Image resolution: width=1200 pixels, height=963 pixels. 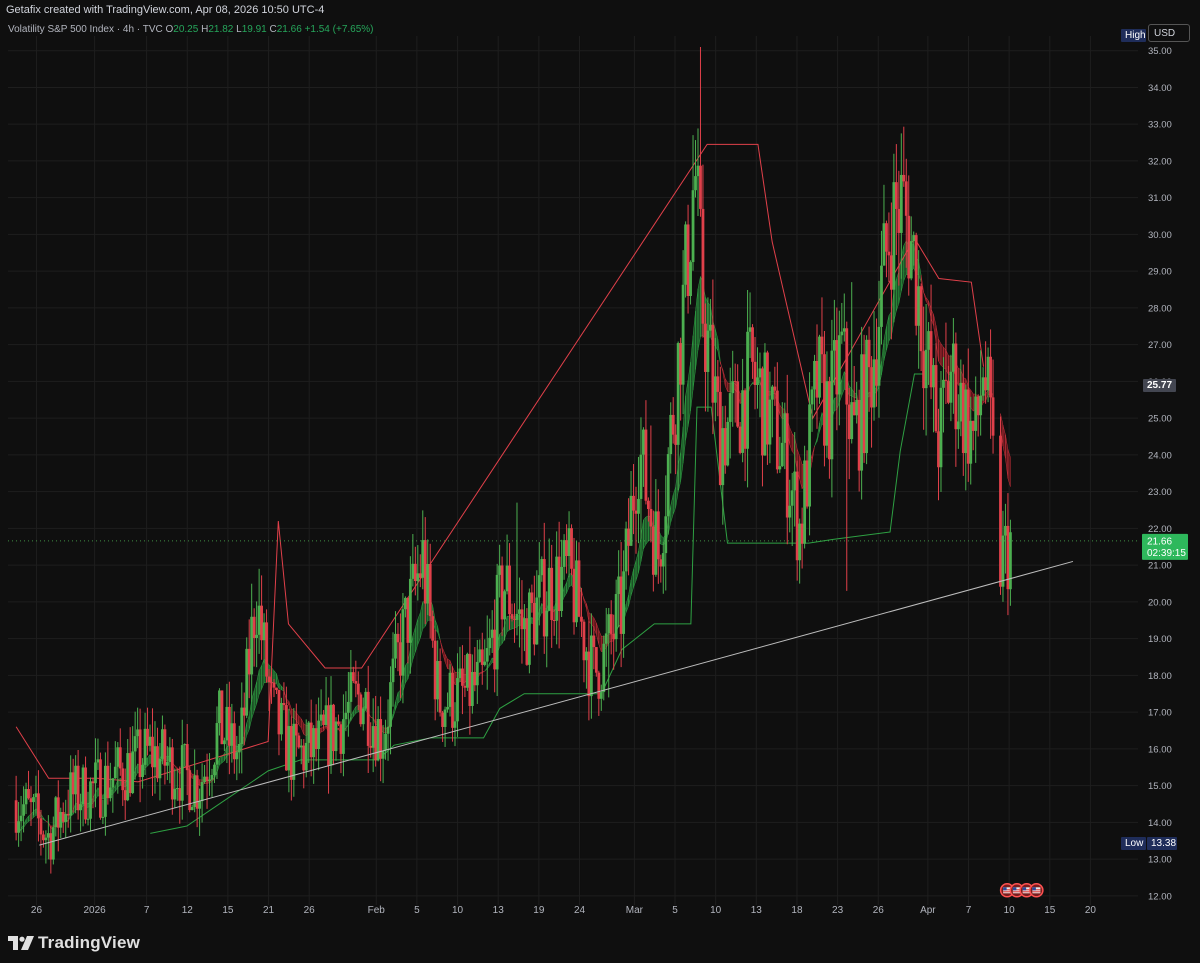 I want to click on y-tick-label: 24.00, so click(x=1160, y=455).